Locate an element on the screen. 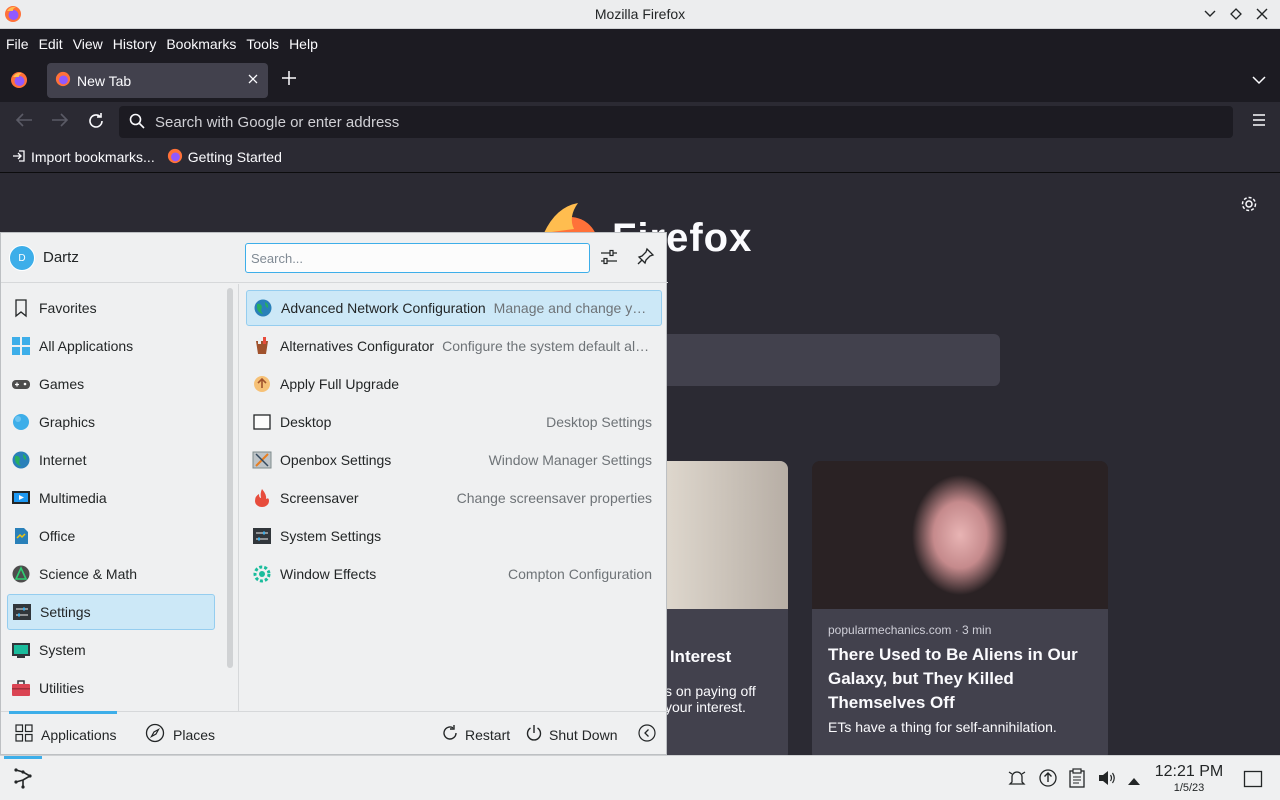  restart-button: Restart is located at coordinates (475, 734).